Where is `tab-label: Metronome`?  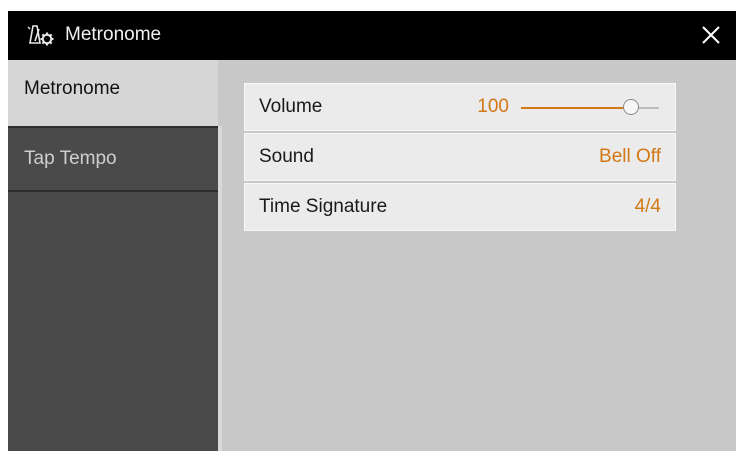
tab-label: Metronome is located at coordinates (72, 88).